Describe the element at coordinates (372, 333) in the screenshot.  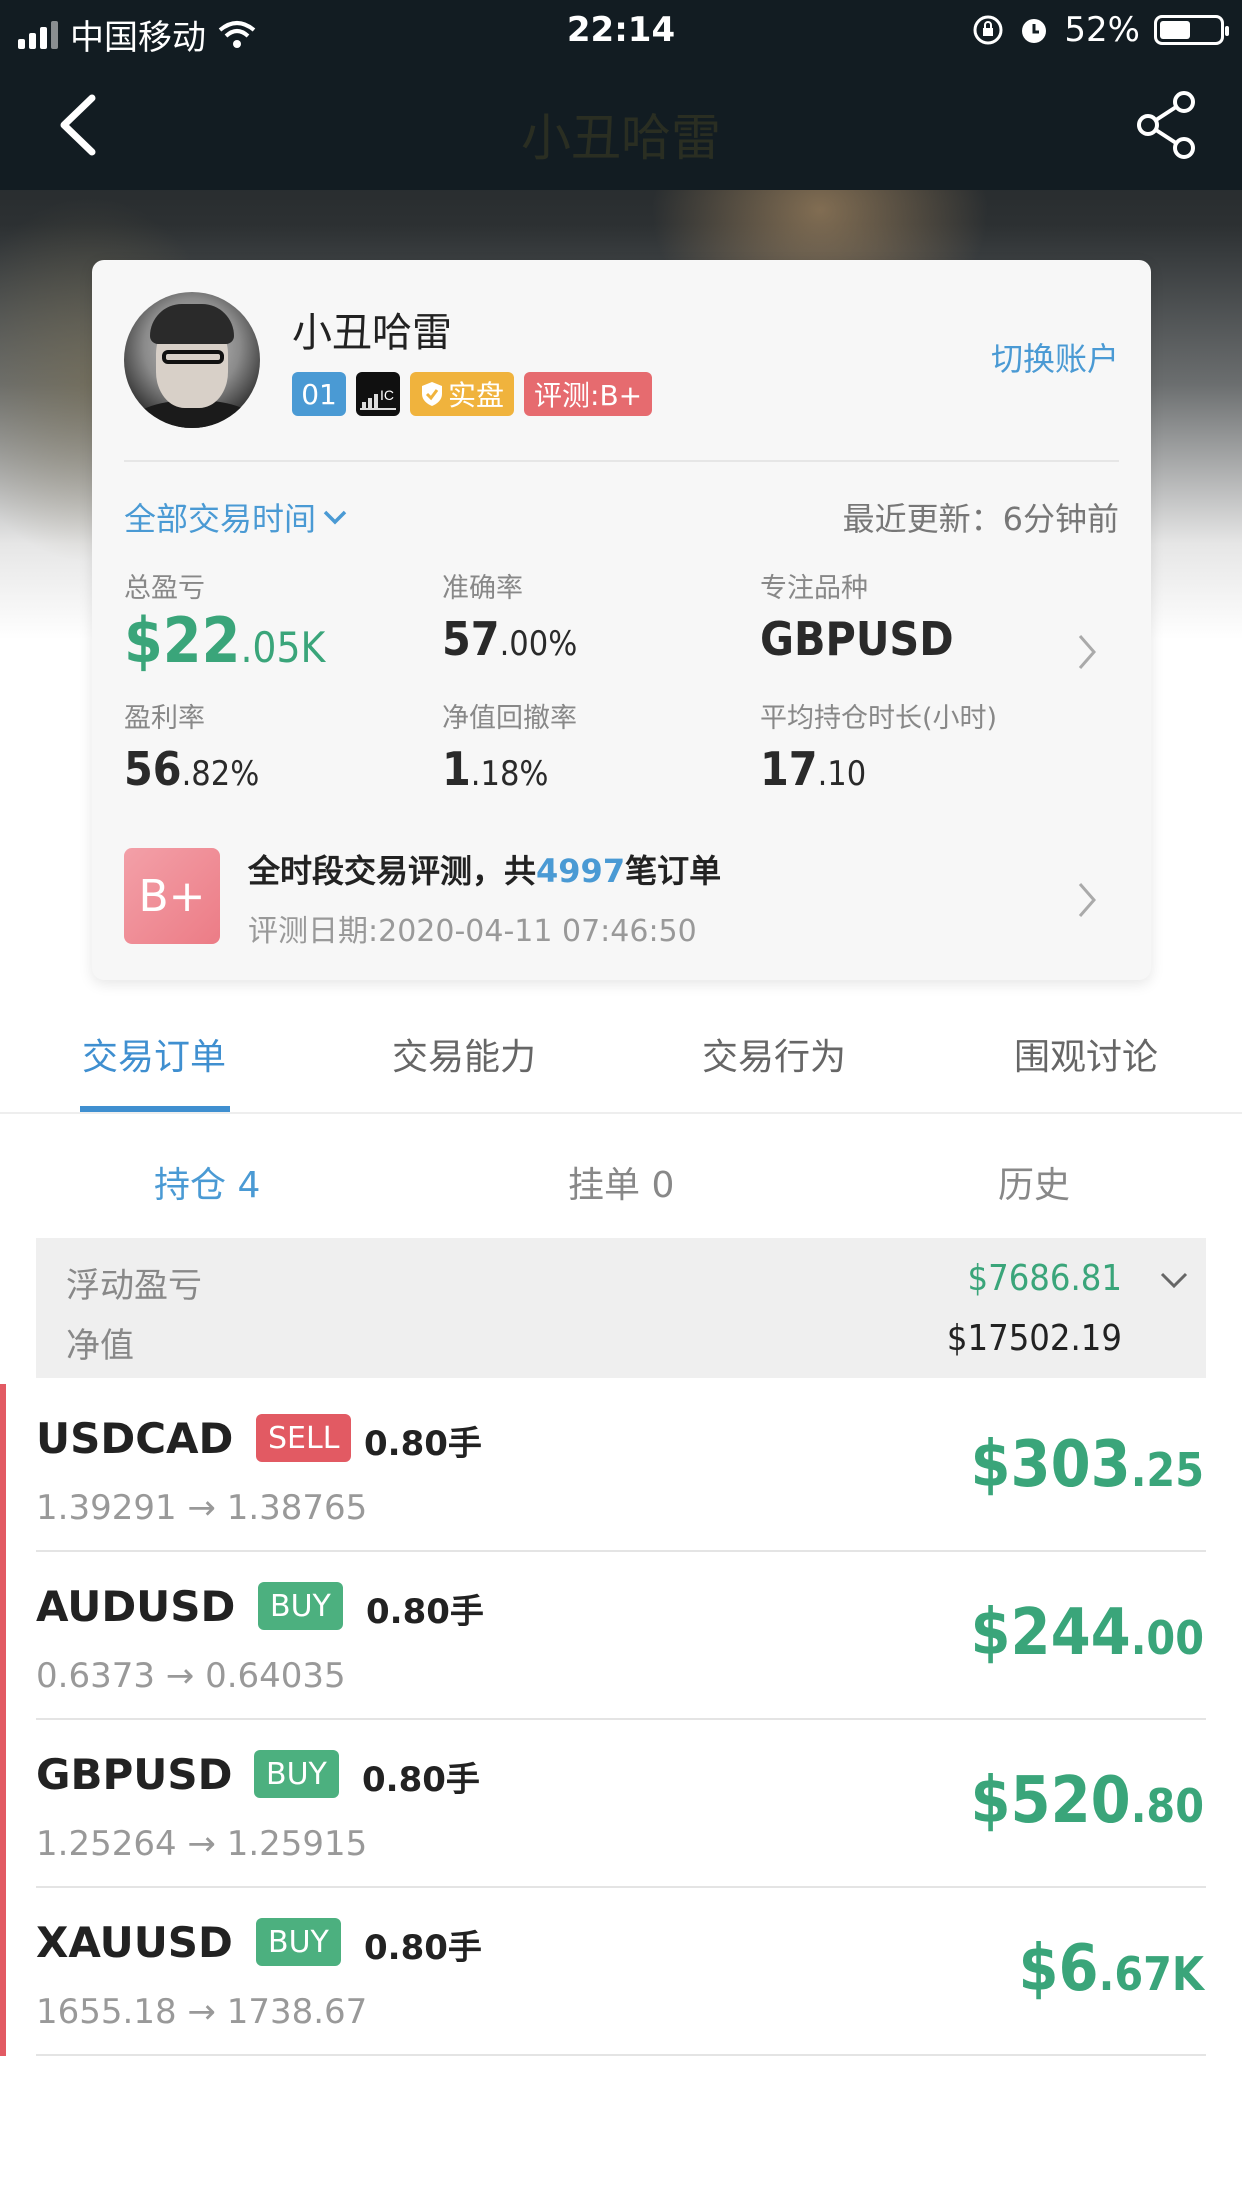
I see `username: 小丑哈雷` at that location.